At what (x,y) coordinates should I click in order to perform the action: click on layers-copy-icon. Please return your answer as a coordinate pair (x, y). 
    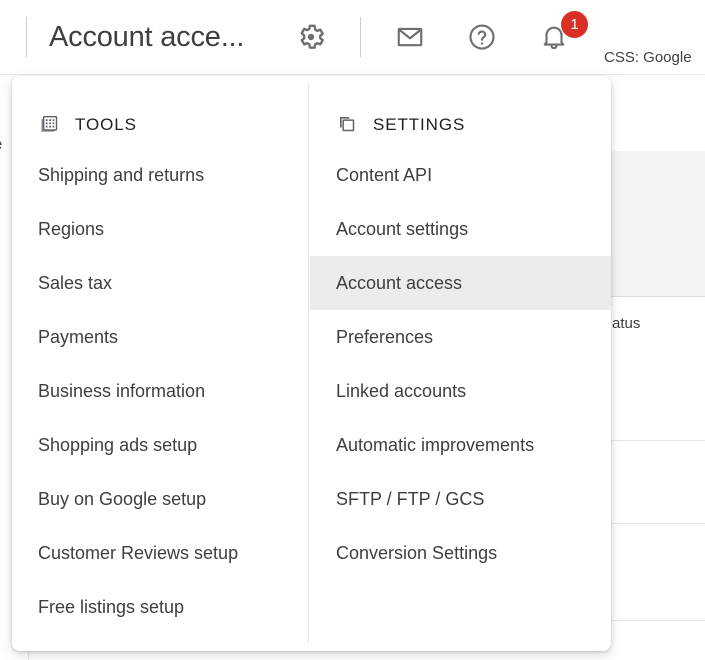
    Looking at the image, I should click on (347, 125).